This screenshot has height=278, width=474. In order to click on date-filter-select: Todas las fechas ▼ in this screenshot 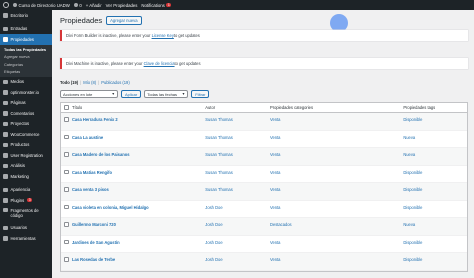, I will do `click(166, 94)`.